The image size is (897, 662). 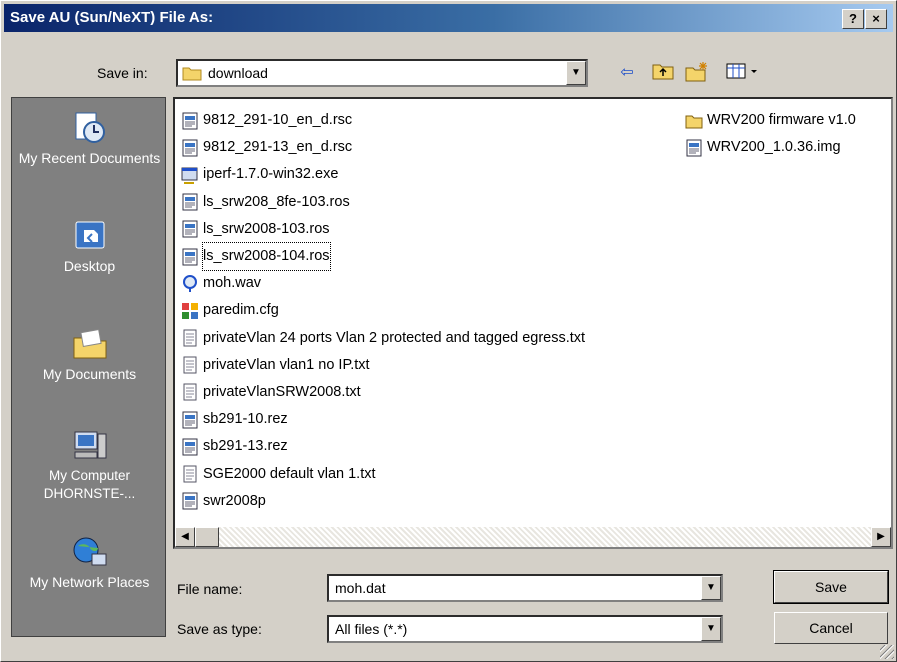 What do you see at coordinates (853, 19) in the screenshot?
I see `help-button: ?` at bounding box center [853, 19].